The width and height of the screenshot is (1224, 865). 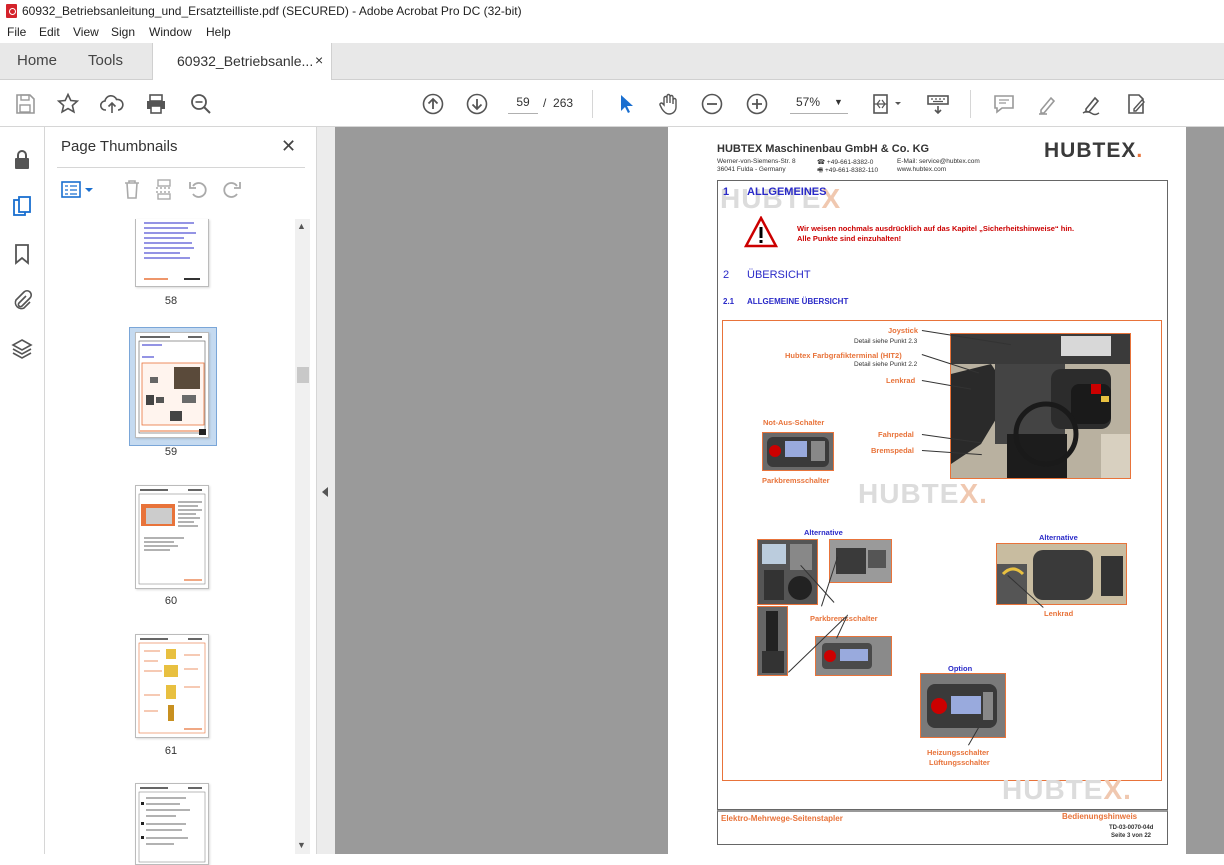 What do you see at coordinates (171, 601) in the screenshot?
I see `thumbnail-page-number: 60` at bounding box center [171, 601].